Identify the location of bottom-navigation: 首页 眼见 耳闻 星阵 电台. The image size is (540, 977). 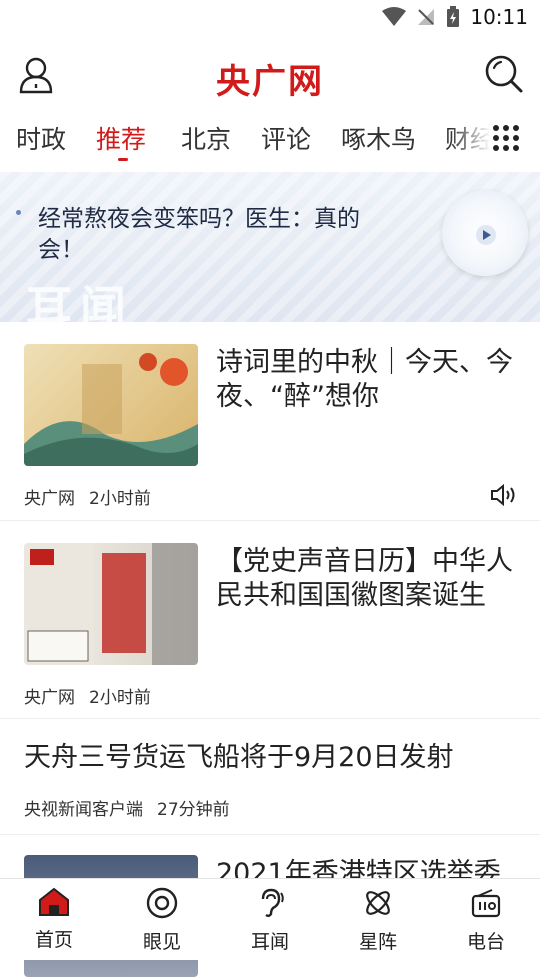
(270, 919).